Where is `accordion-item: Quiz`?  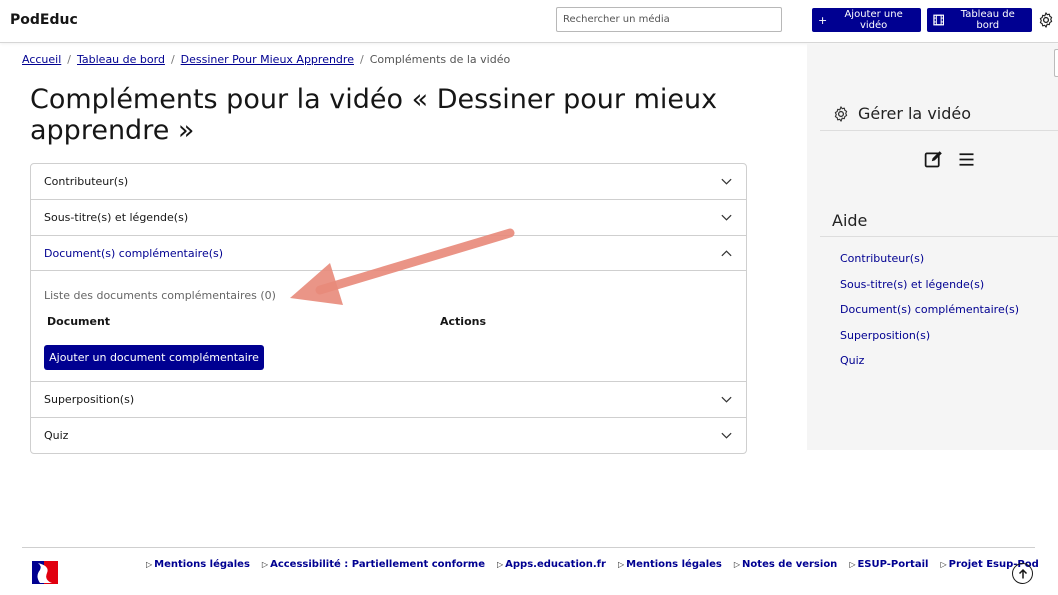
accordion-item: Quiz is located at coordinates (388, 435).